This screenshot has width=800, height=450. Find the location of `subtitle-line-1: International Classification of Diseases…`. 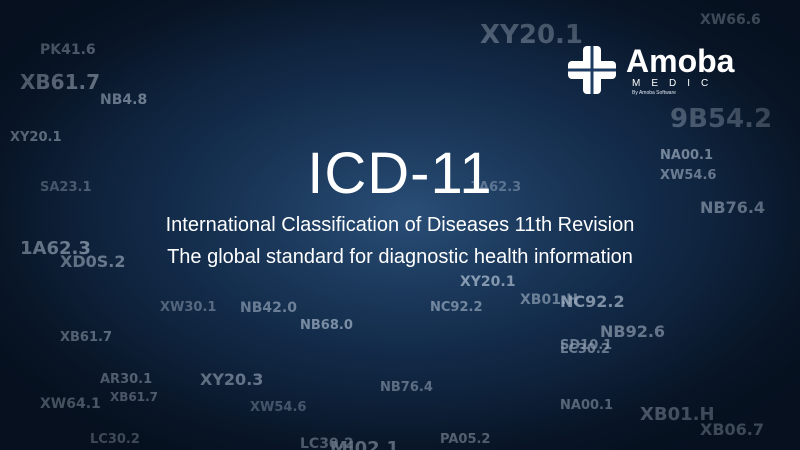

subtitle-line-1: International Classification of Diseases… is located at coordinates (400, 225).